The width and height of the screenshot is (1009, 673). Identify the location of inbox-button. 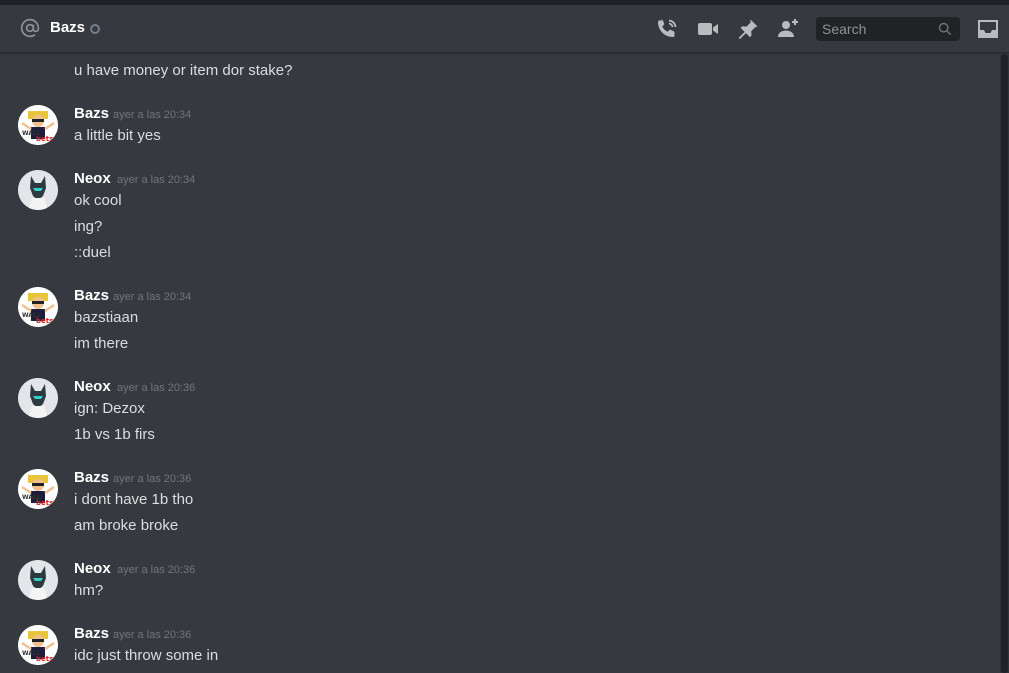
(988, 29).